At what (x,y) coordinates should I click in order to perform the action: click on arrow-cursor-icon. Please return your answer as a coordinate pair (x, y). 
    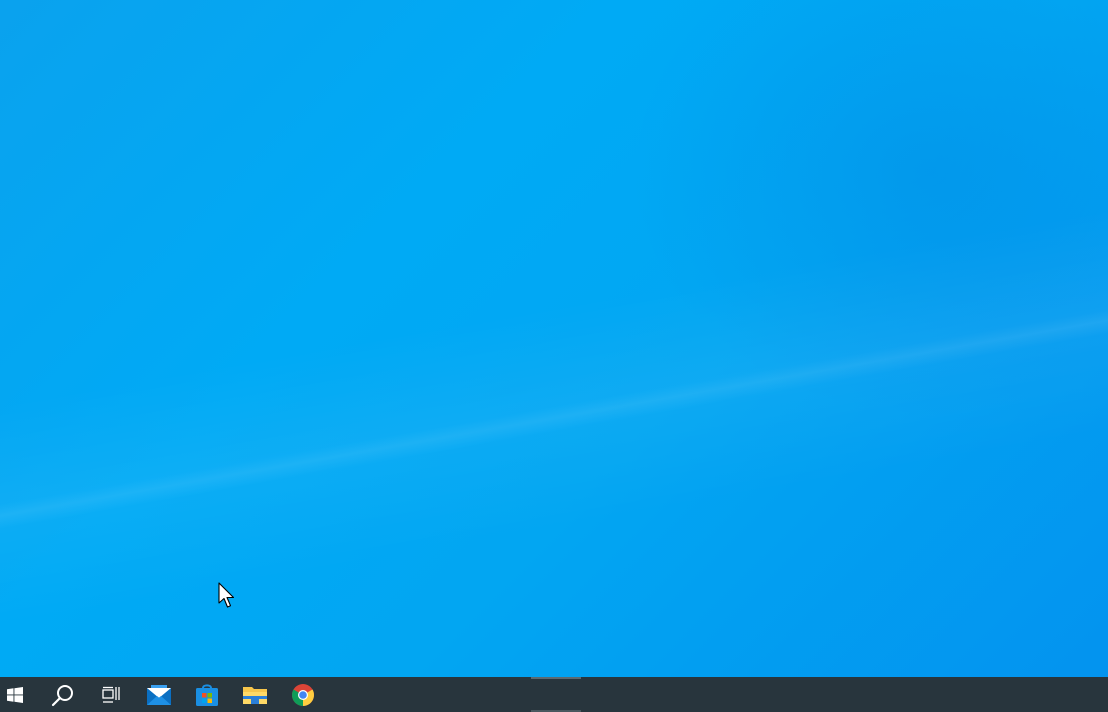
    Looking at the image, I should click on (226, 595).